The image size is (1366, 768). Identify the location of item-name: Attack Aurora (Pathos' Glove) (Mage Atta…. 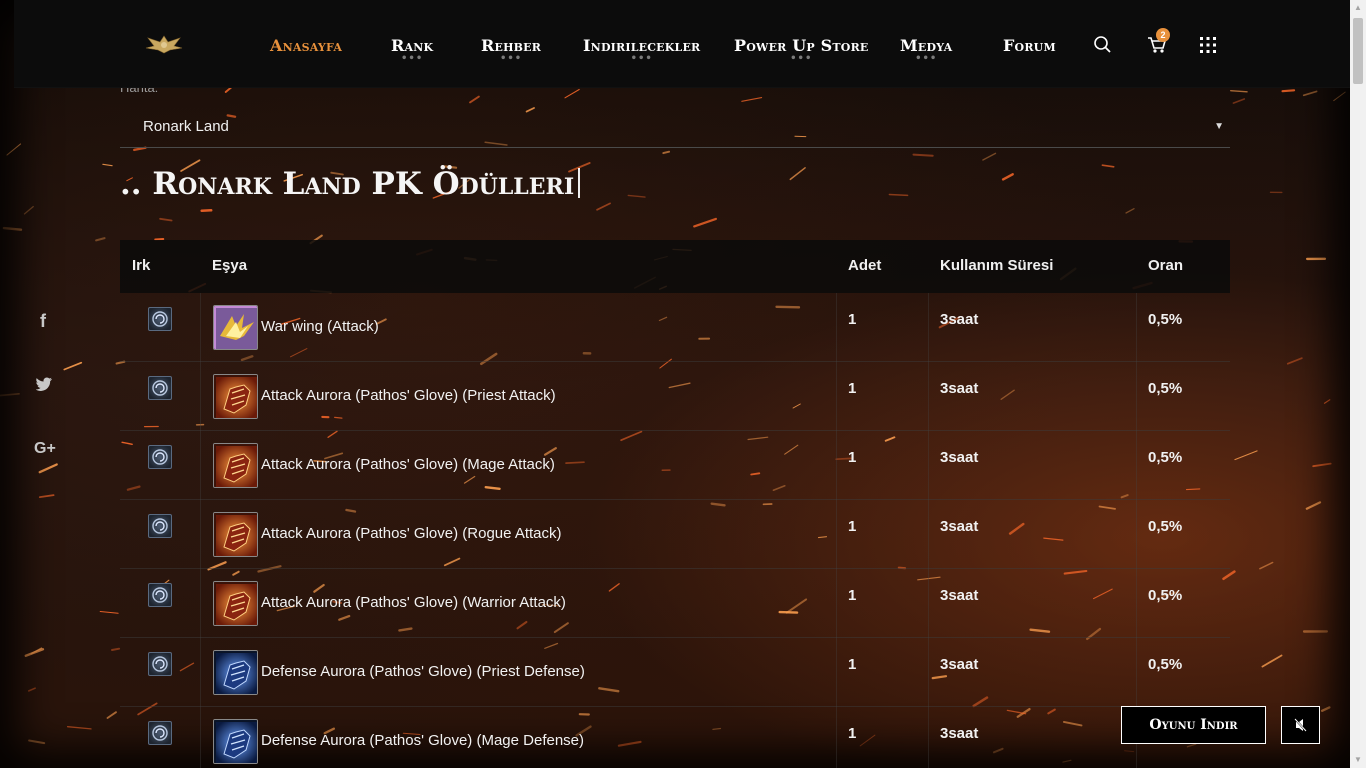
(408, 464).